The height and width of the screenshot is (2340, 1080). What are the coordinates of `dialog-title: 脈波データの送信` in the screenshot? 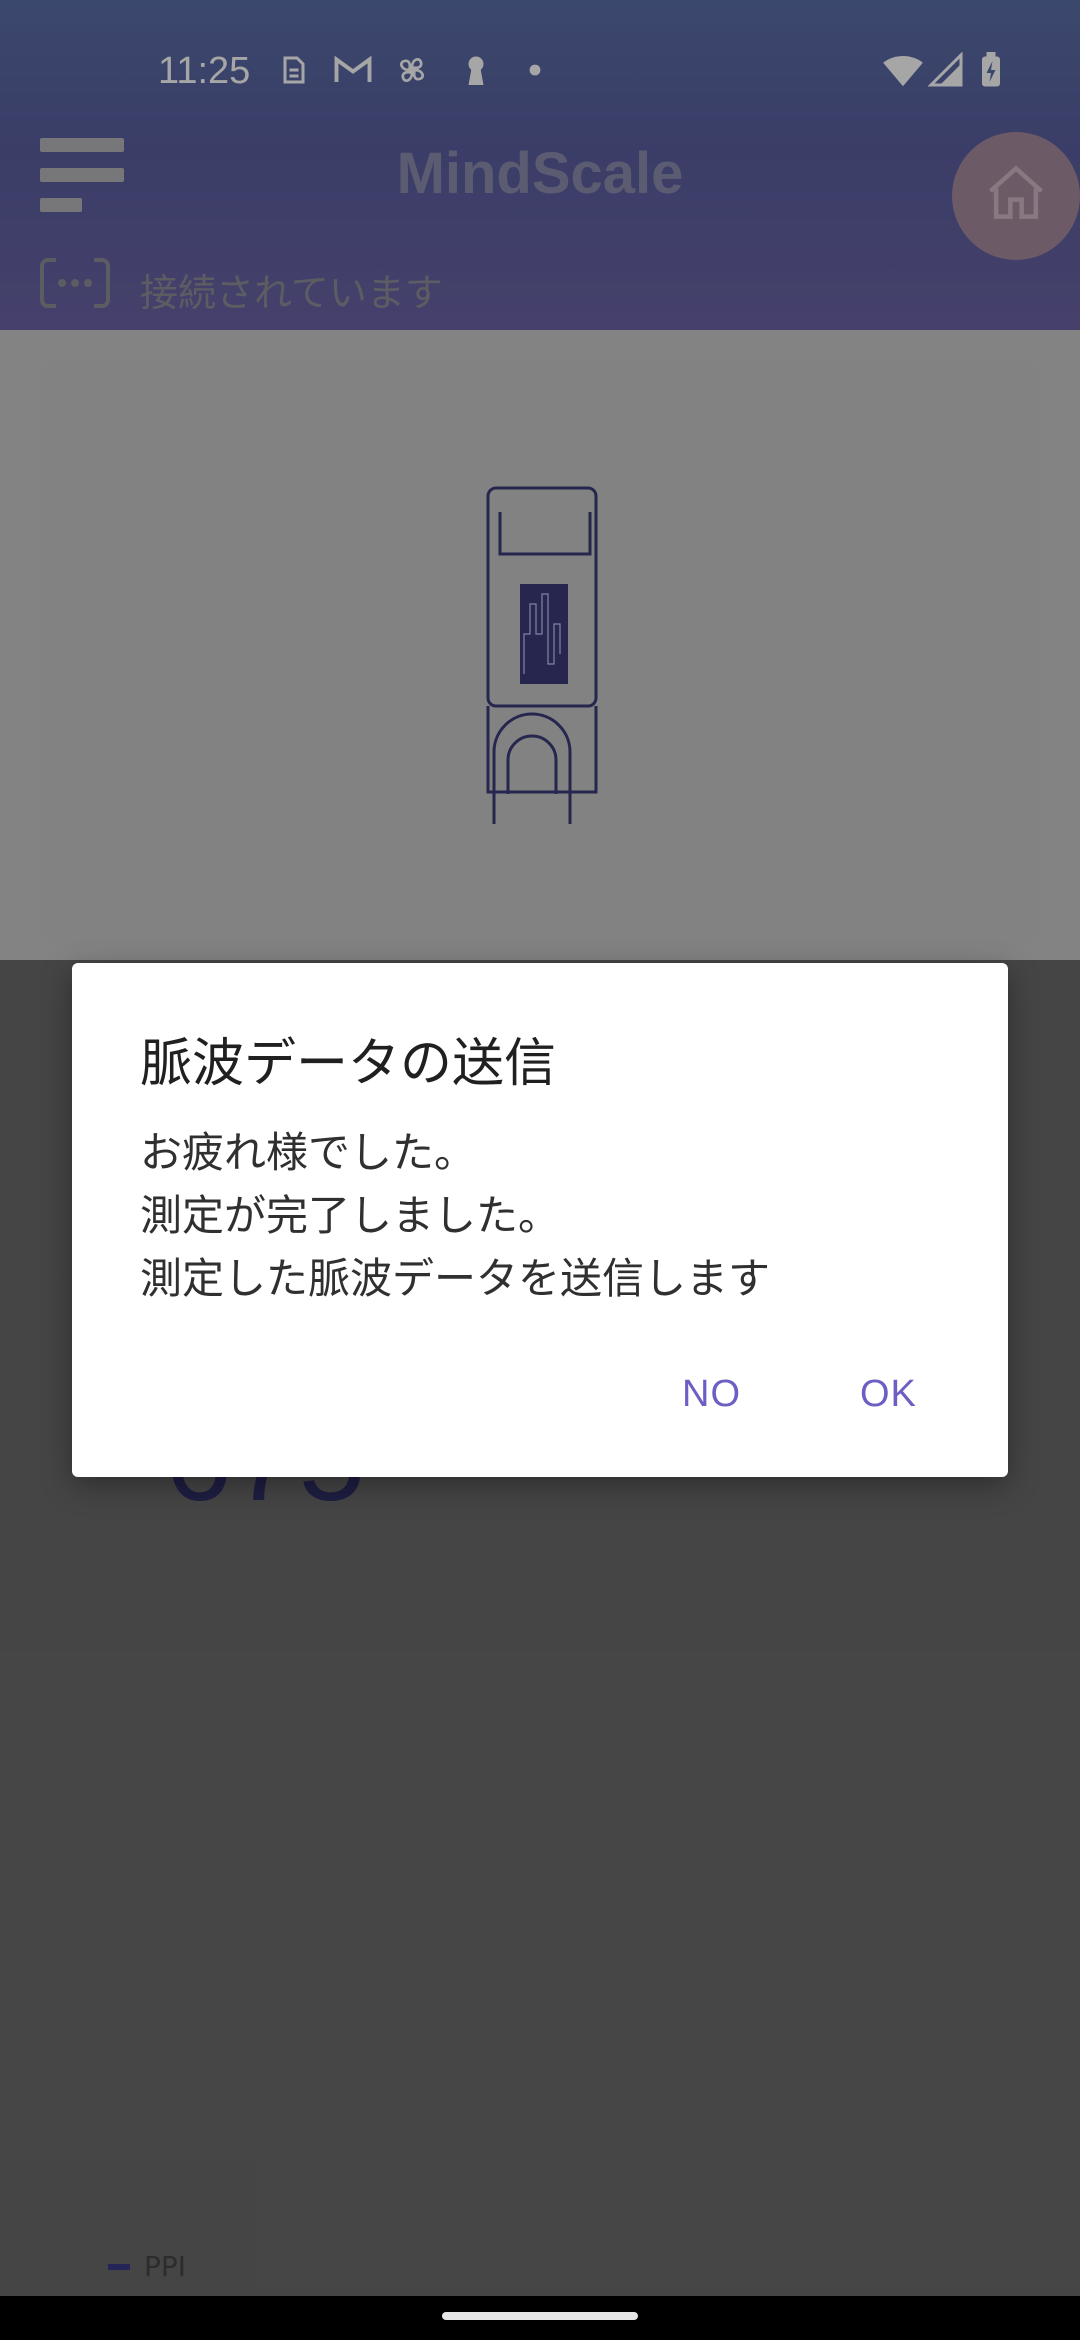 It's located at (348, 1064).